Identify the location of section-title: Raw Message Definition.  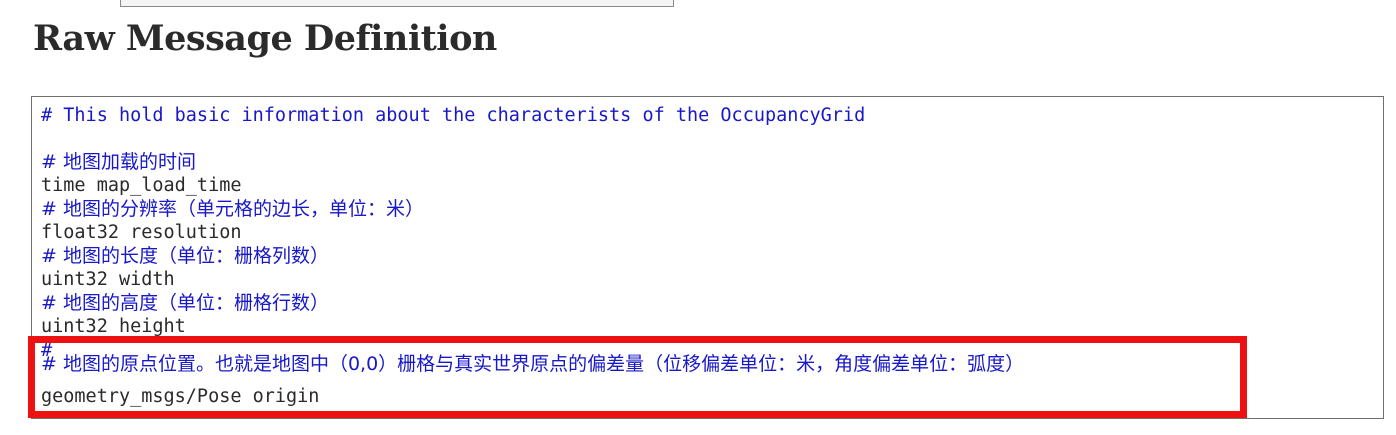
(265, 38).